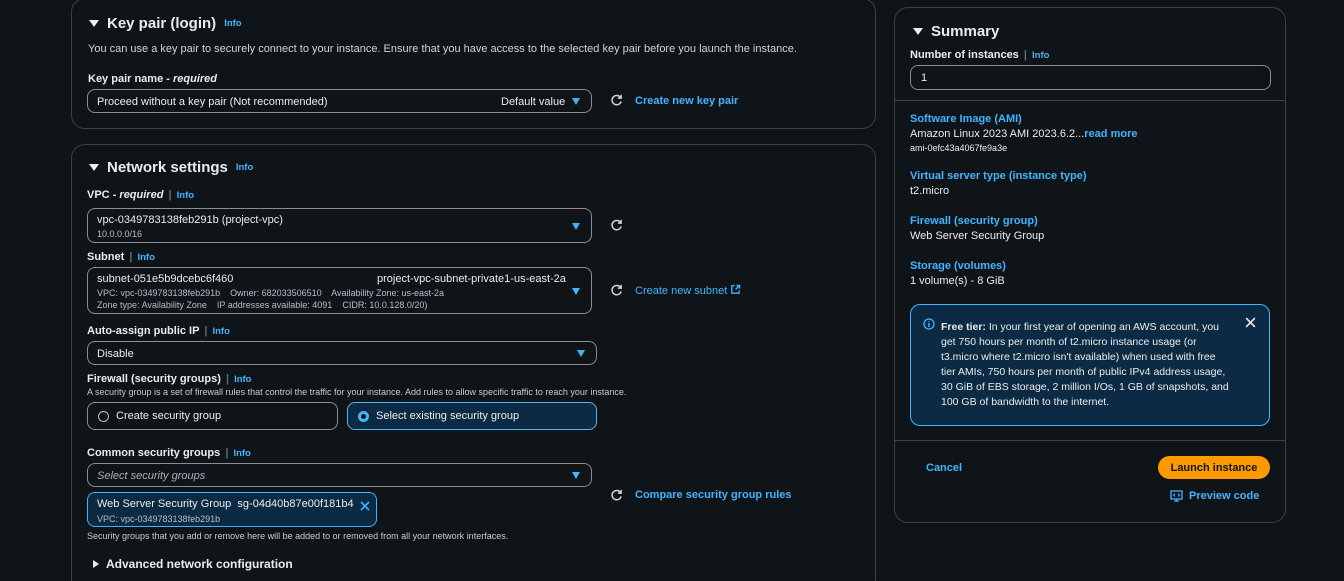  Describe the element at coordinates (185, 195) in the screenshot. I see `vpc-info-link: Info` at that location.